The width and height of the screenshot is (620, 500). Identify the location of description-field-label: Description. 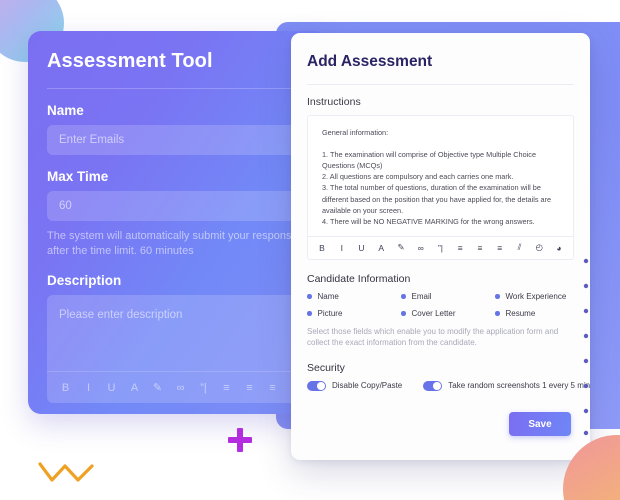
(84, 280).